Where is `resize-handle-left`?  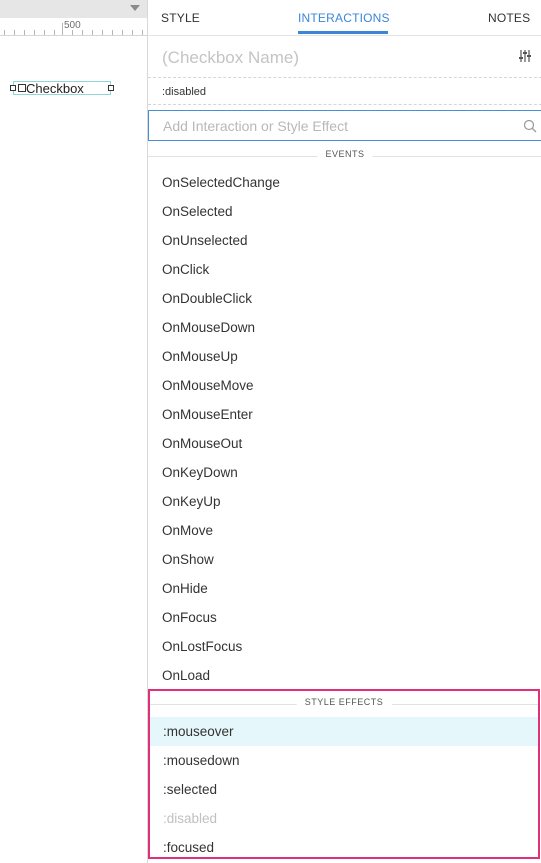
resize-handle-left is located at coordinates (13, 88).